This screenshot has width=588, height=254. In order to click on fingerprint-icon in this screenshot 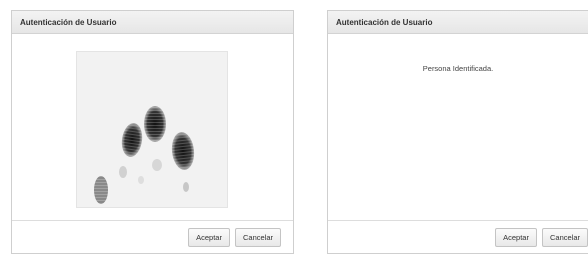, I will do `click(144, 155)`.